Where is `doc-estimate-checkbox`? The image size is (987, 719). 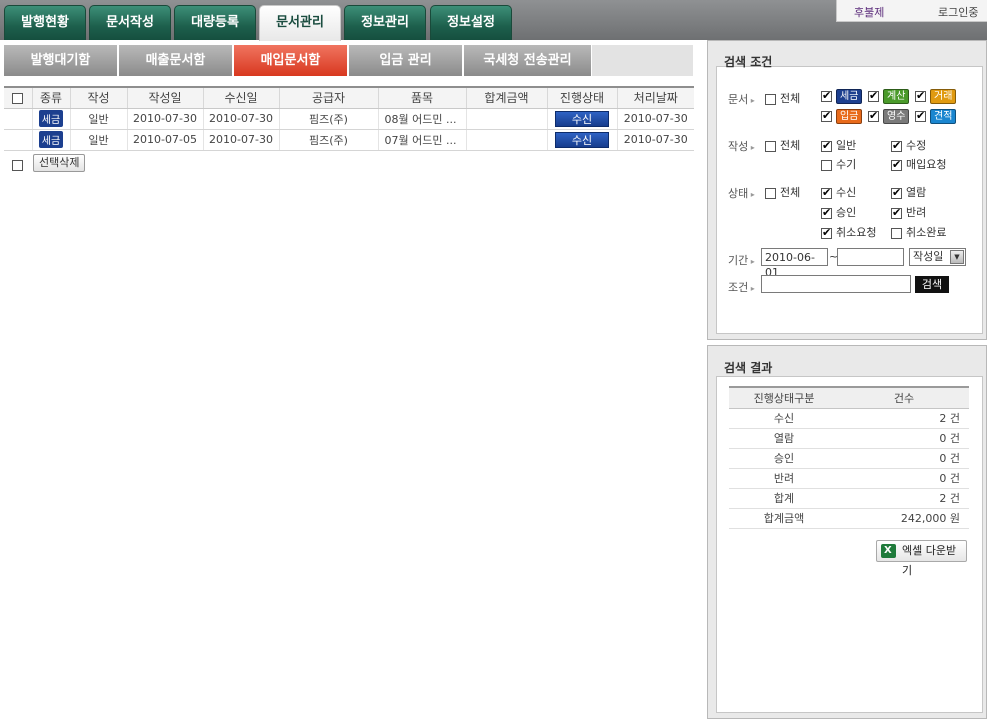
doc-estimate-checkbox is located at coordinates (920, 115).